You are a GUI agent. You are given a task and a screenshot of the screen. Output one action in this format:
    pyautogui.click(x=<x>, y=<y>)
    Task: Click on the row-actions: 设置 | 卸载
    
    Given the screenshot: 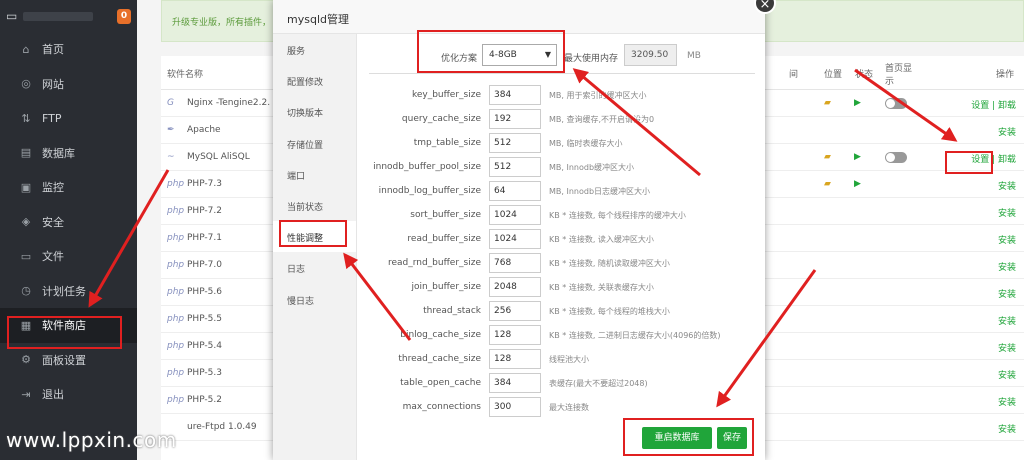 What is the action you would take?
    pyautogui.click(x=993, y=104)
    